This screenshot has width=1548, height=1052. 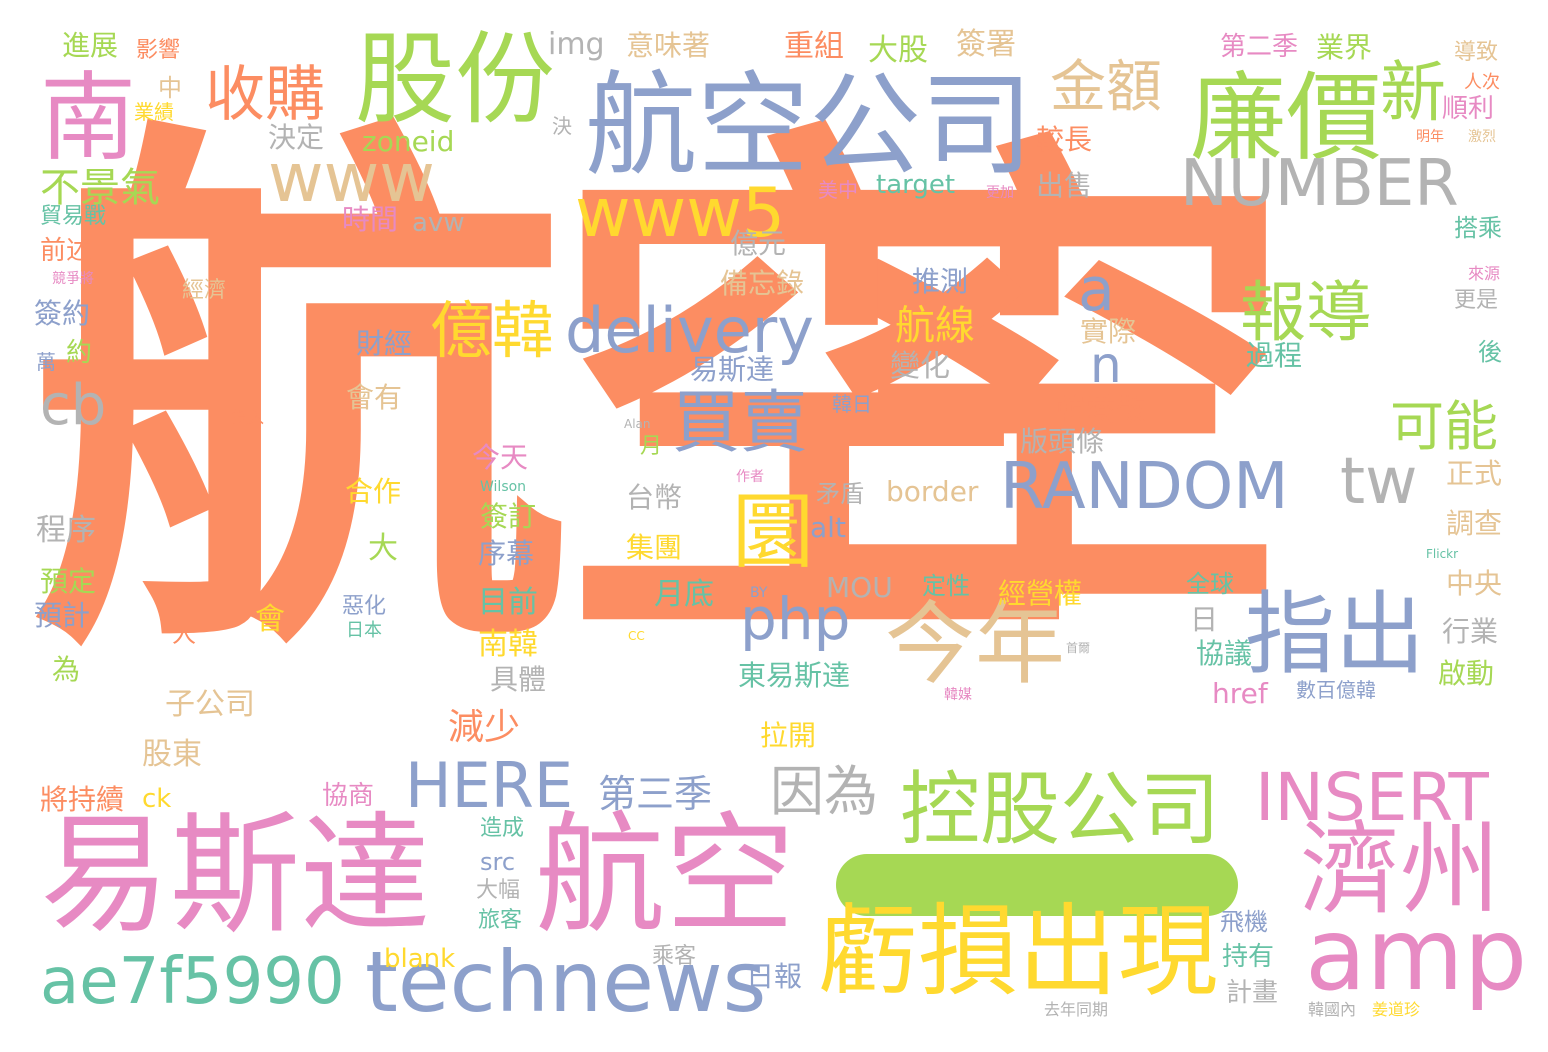 I want to click on word-bujingqi: 不景氣, so click(x=100, y=188).